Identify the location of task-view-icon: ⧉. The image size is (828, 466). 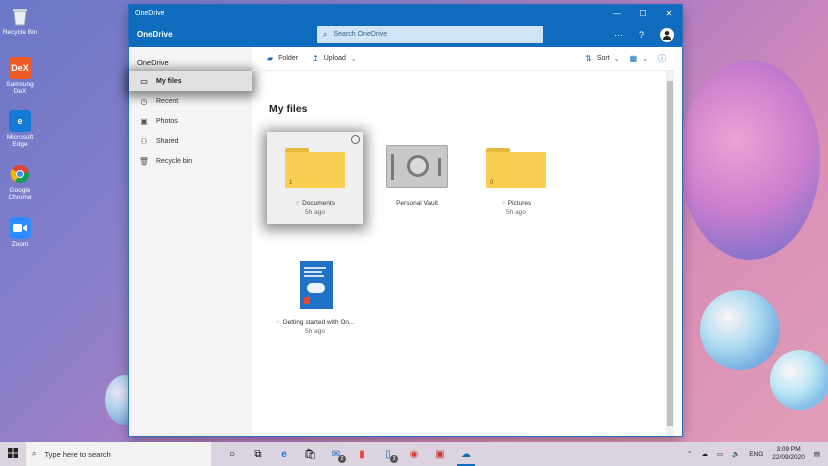
(258, 454).